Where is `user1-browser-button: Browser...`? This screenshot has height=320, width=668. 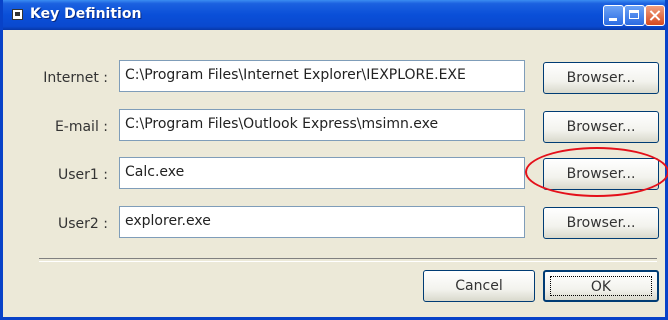
user1-browser-button: Browser... is located at coordinates (601, 174).